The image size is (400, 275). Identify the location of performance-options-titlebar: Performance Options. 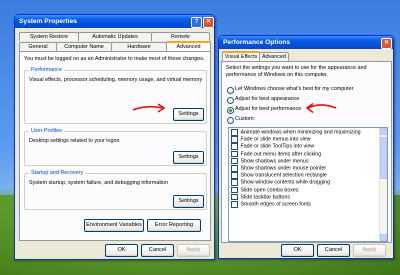
(306, 42).